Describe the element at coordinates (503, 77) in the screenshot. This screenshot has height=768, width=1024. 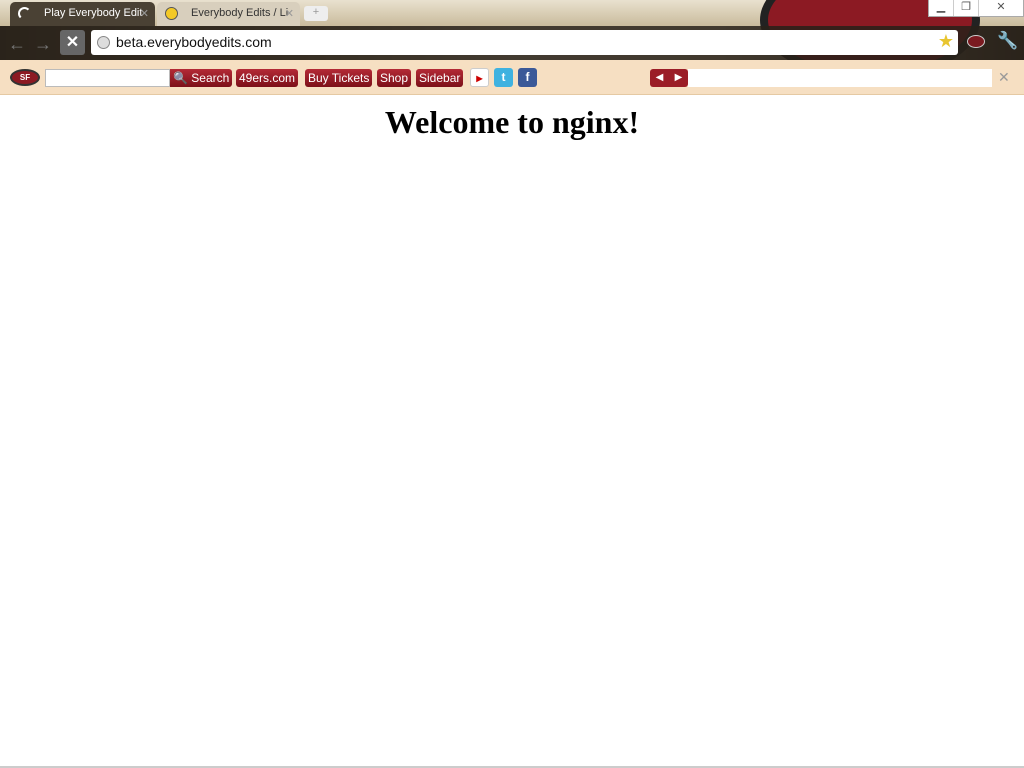
I see `twitter-icon: t` at that location.